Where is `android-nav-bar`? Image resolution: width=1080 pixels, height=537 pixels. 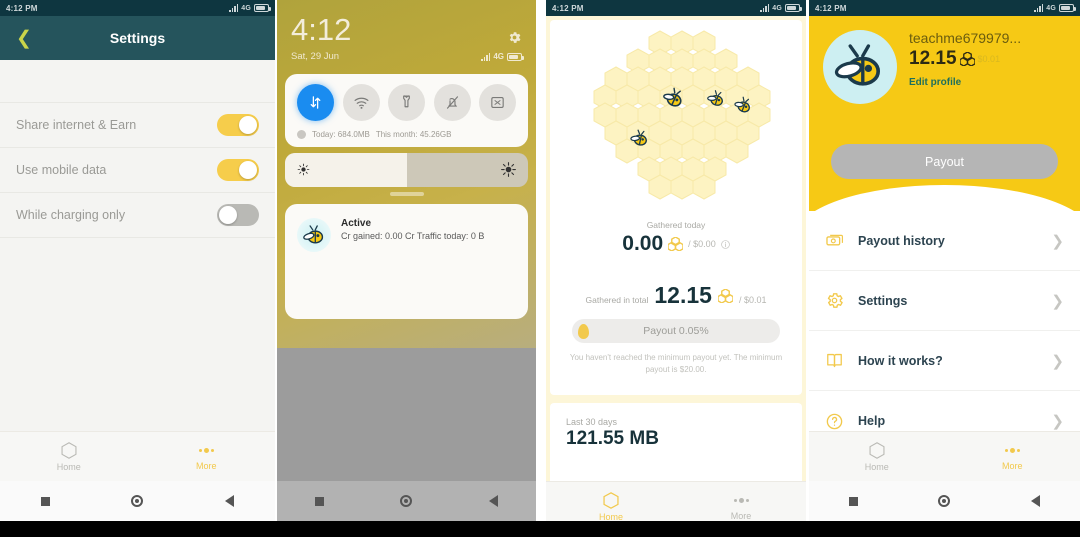
android-nav-bar is located at coordinates (944, 501).